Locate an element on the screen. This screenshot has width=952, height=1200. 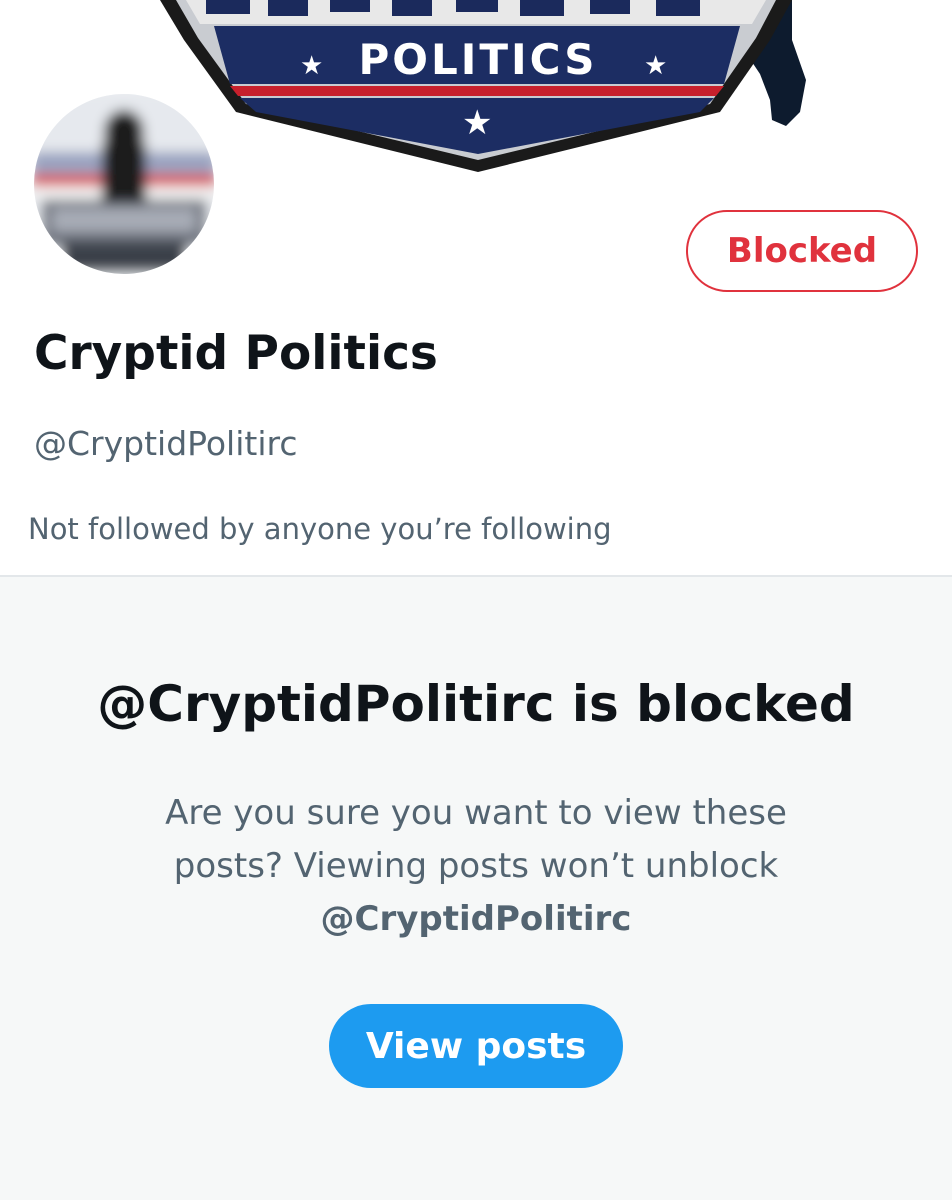
avatar-image is located at coordinates (124, 184).